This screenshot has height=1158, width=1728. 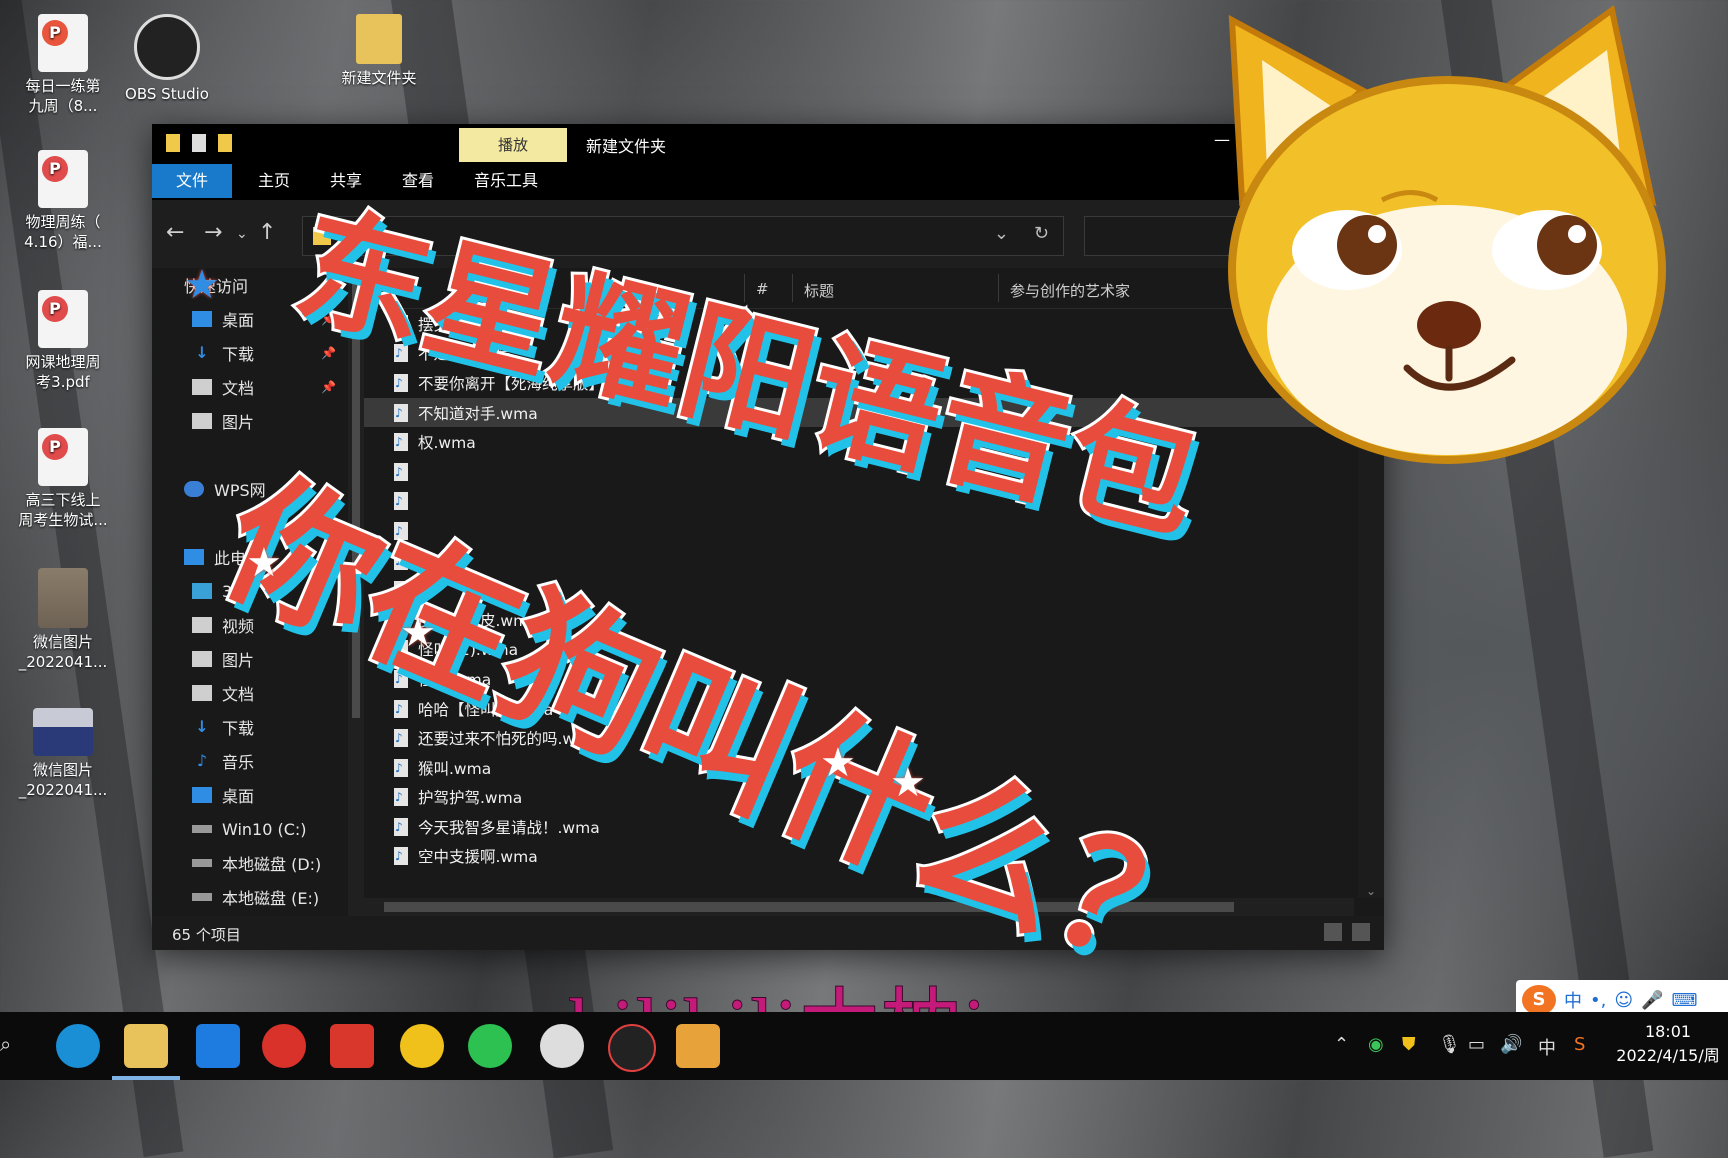 What do you see at coordinates (250, 727) in the screenshot?
I see `nav-item: ↓ 下载` at bounding box center [250, 727].